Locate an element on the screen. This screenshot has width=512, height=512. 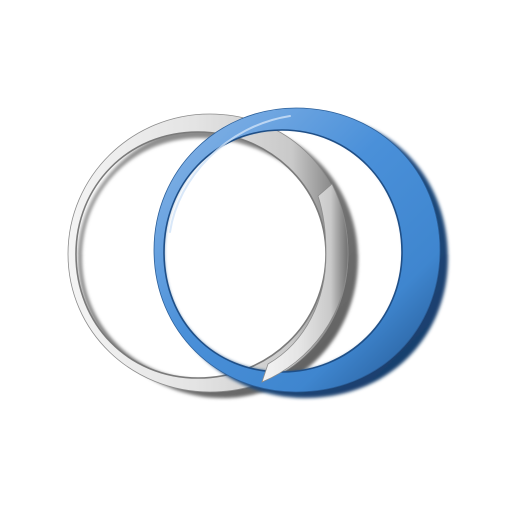
silver-ring-overlap-segment is located at coordinates (305, 283).